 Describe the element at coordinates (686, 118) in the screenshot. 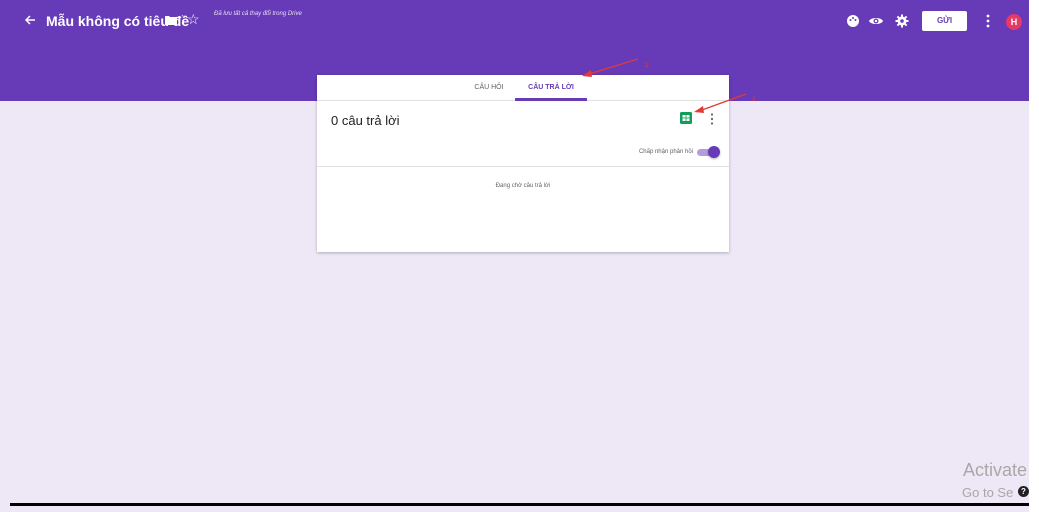

I see `google-sheets-icon` at that location.